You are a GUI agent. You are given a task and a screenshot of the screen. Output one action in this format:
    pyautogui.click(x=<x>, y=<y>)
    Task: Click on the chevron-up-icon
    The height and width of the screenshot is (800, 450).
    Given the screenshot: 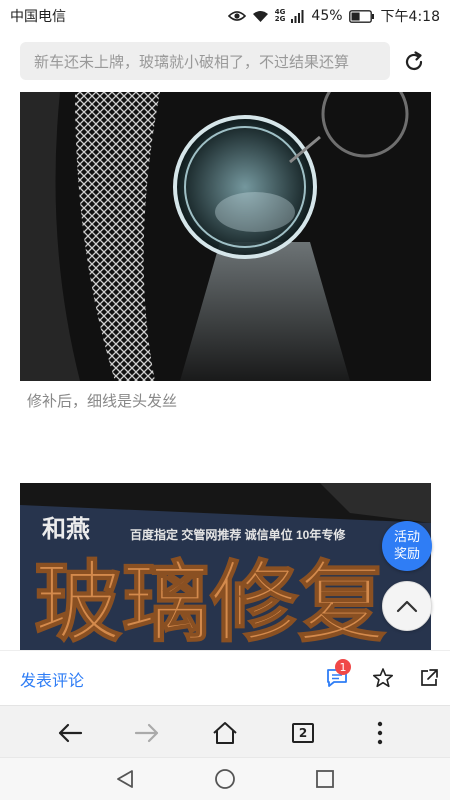 What is the action you would take?
    pyautogui.click(x=407, y=606)
    